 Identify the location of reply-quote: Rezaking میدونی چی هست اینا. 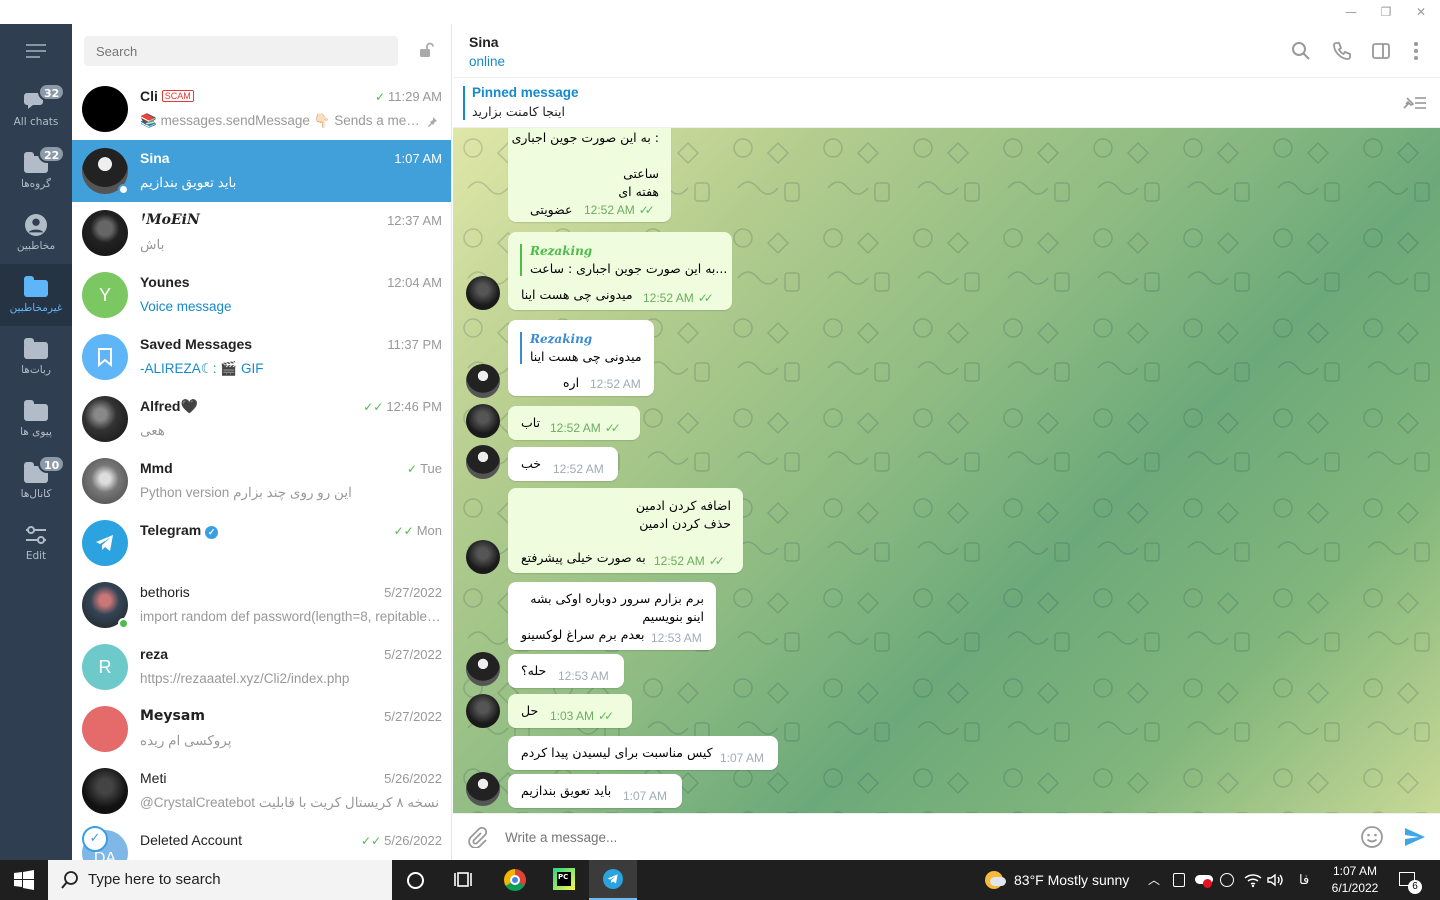
(581, 348).